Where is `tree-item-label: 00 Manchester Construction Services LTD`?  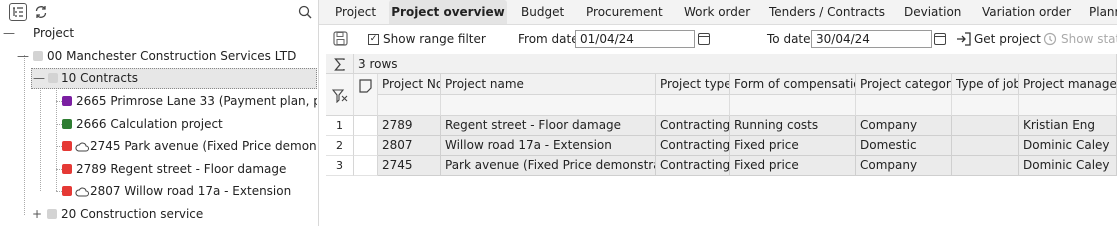 tree-item-label: 00 Manchester Construction Services LTD is located at coordinates (172, 56).